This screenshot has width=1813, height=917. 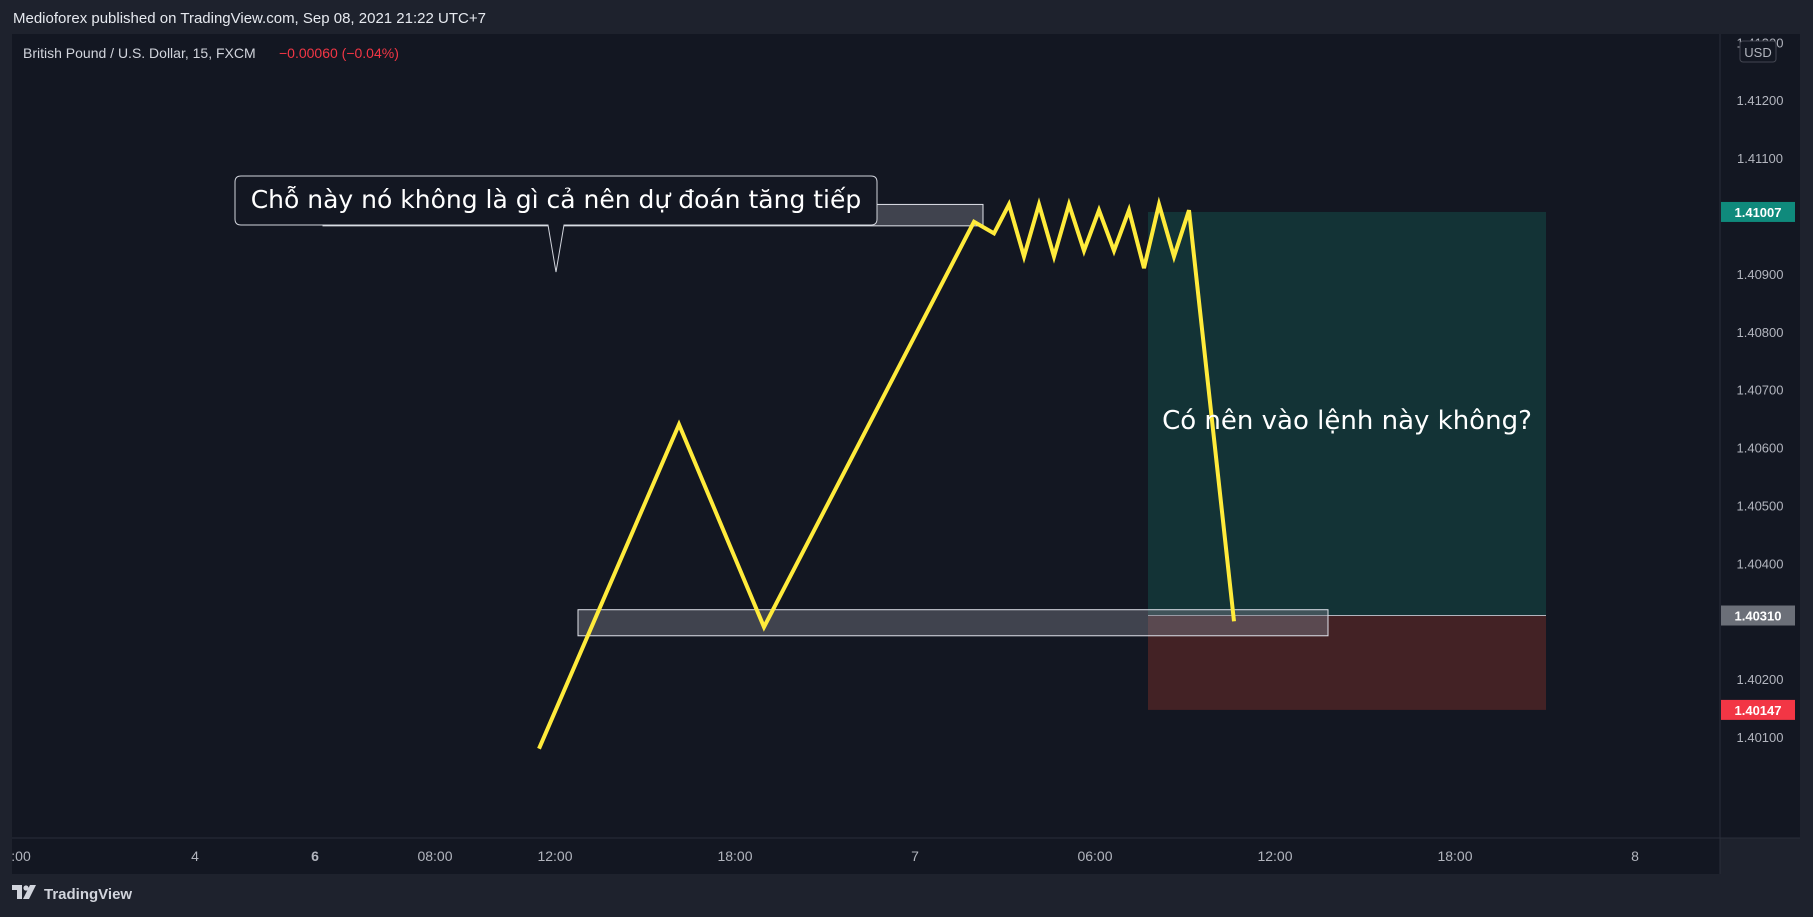 I want to click on tradingview-footer: TradingView, so click(x=72, y=894).